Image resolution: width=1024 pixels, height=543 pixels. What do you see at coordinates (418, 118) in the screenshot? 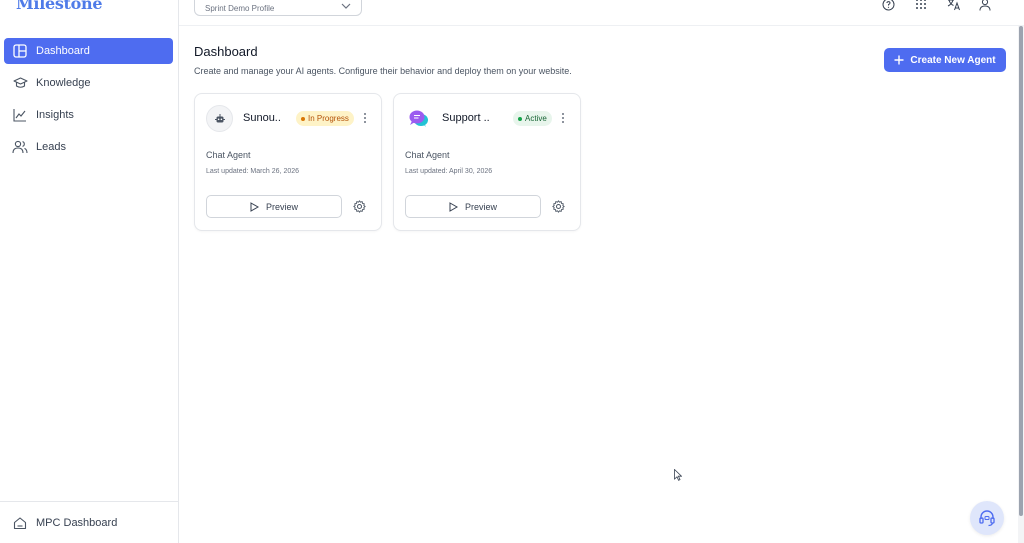
I see `chat-bubbles-icon` at bounding box center [418, 118].